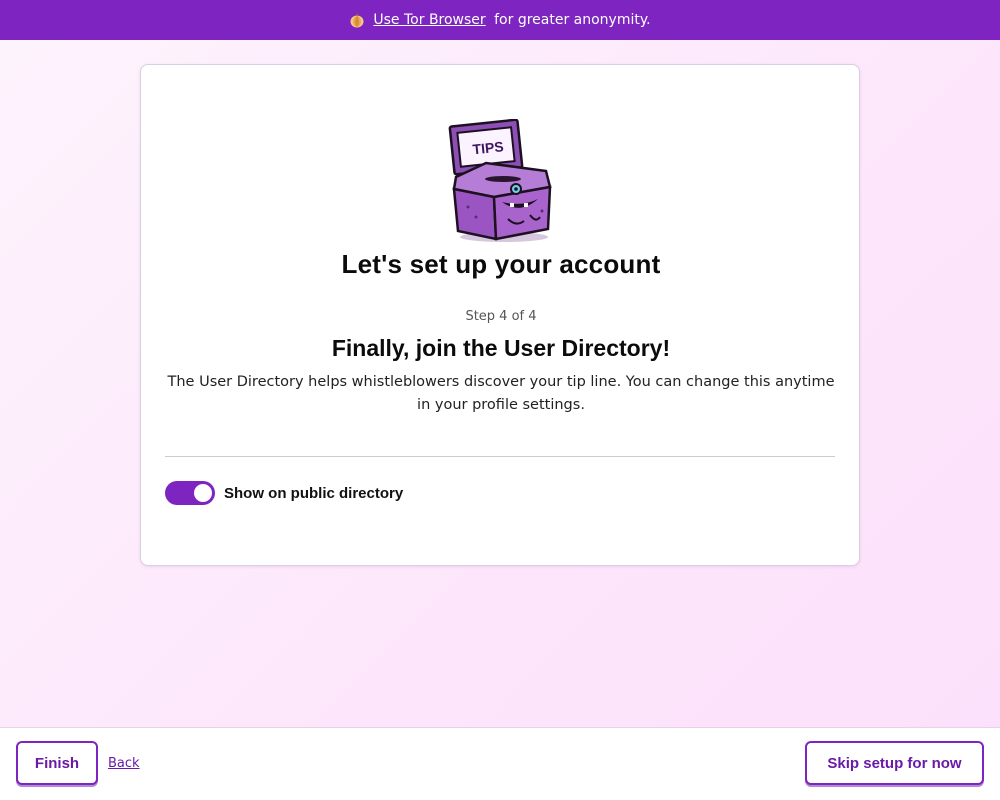 This screenshot has width=1000, height=800. I want to click on finish-button: Finish, so click(57, 763).